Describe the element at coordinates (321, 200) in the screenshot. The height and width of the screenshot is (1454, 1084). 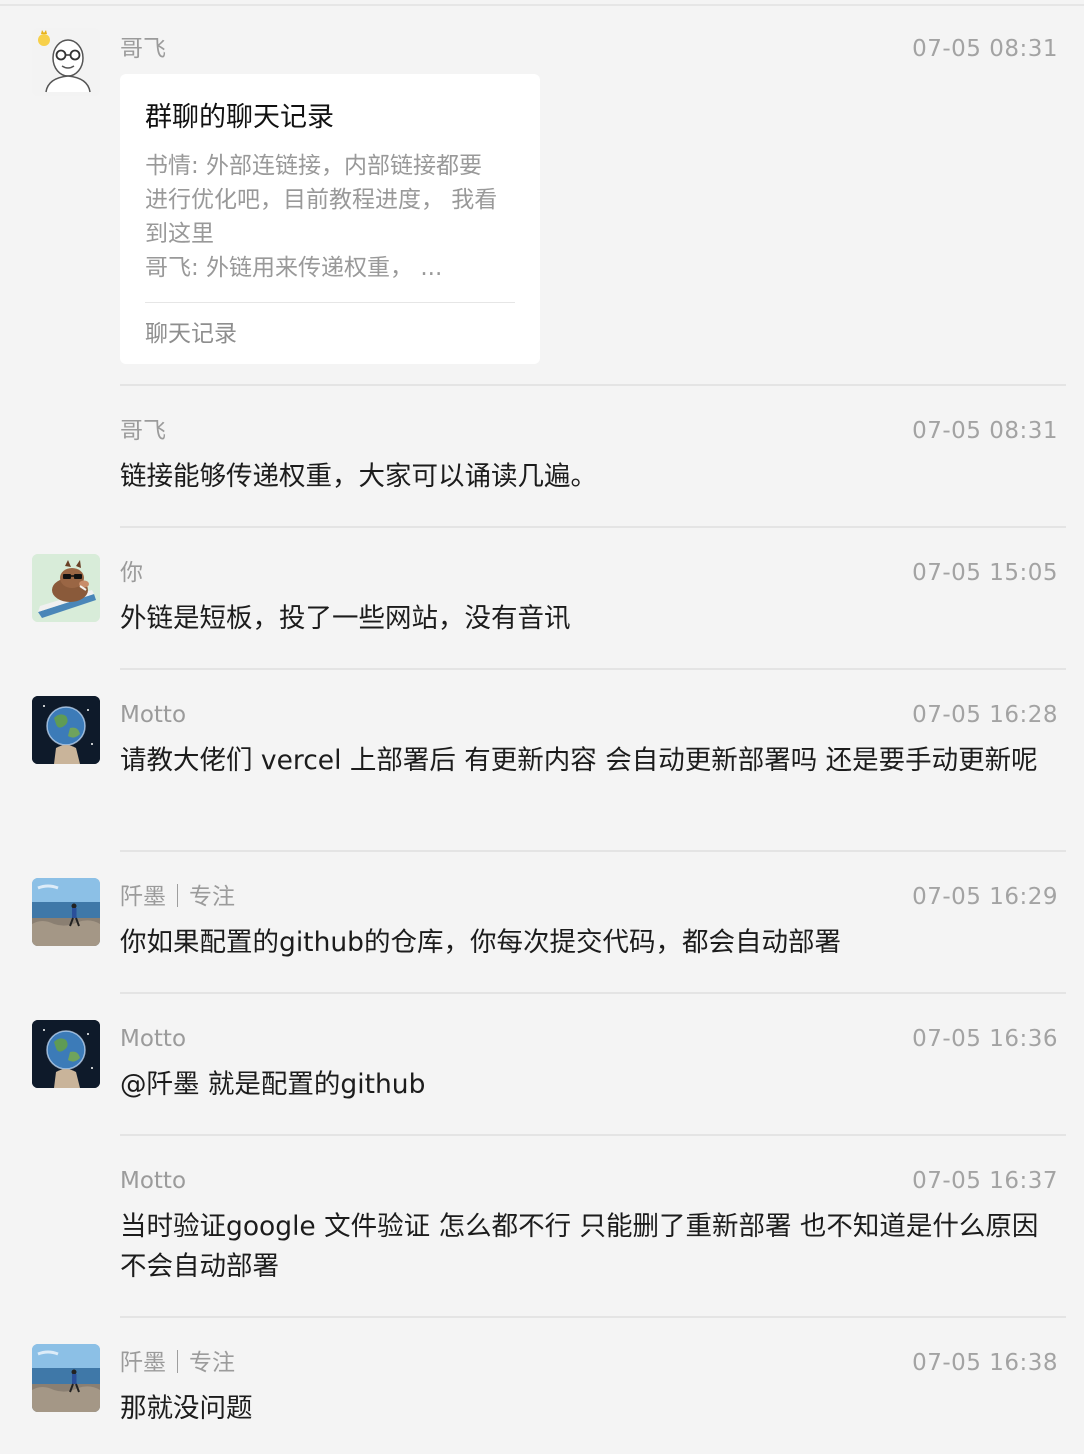
I see `preview-line: 进行优化吧，目前教程进度， 我看` at that location.